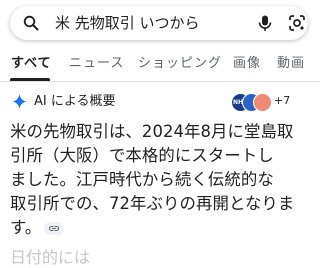 The height and width of the screenshot is (268, 320). Describe the element at coordinates (142, 179) in the screenshot. I see `ai-overview-line: ました。江戸時代から続く伝統的な` at that location.